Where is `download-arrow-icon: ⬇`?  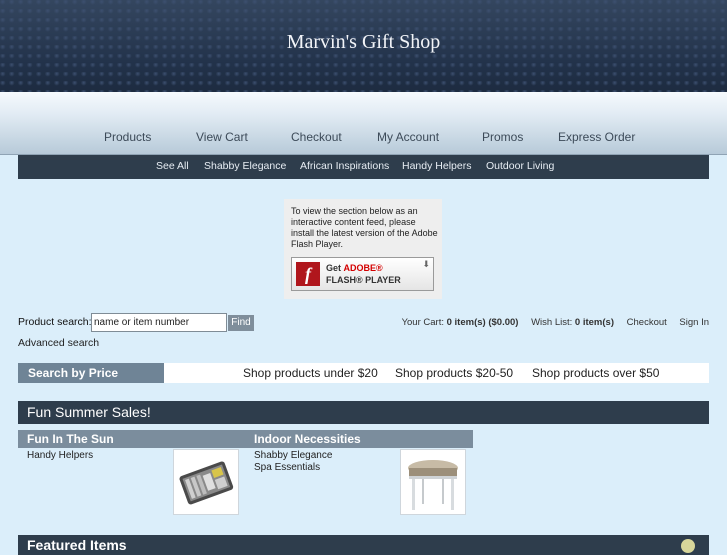 download-arrow-icon: ⬇ is located at coordinates (426, 264).